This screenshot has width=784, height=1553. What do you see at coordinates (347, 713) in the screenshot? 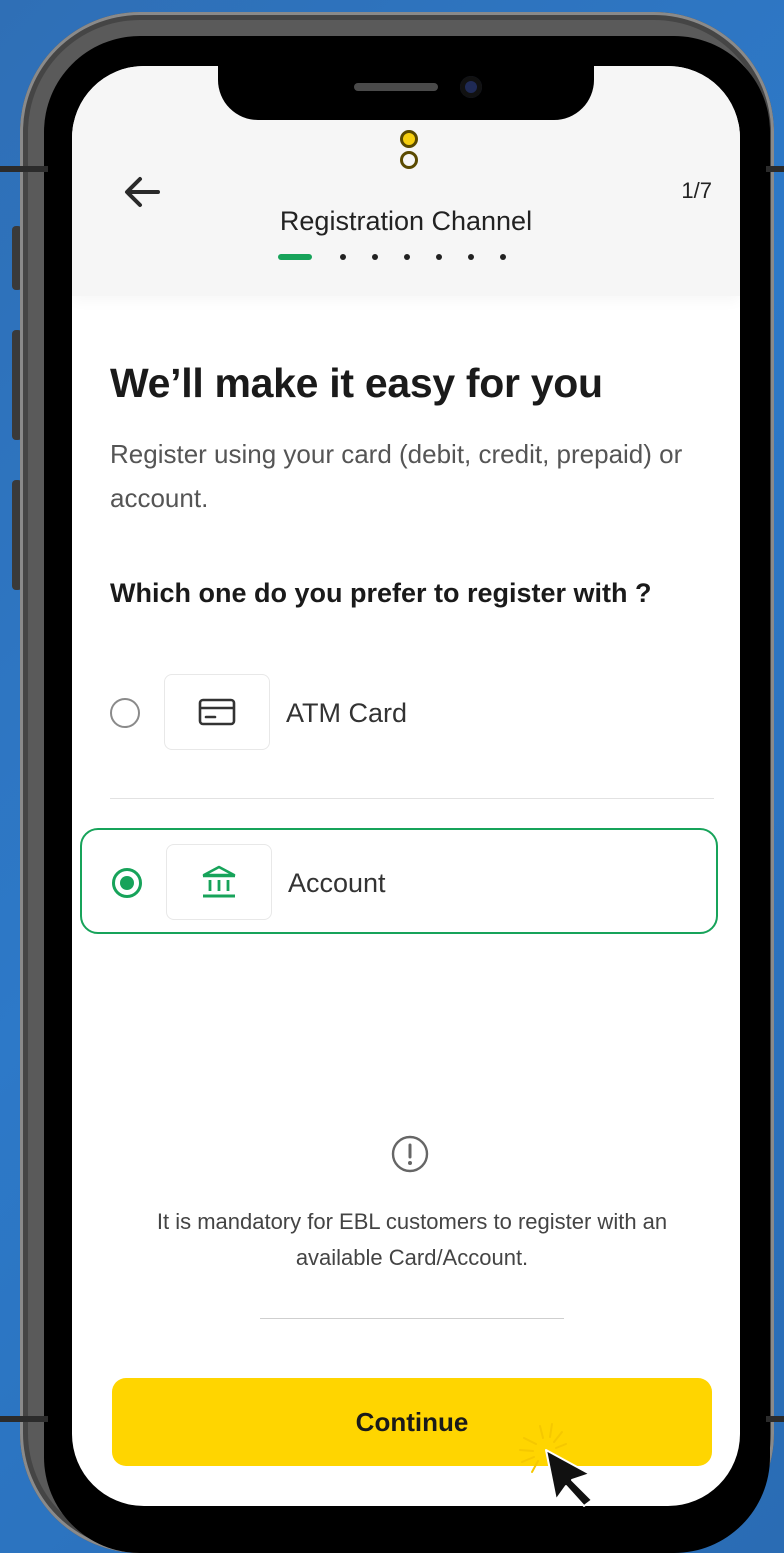
I see `option-label: ATM Card` at bounding box center [347, 713].